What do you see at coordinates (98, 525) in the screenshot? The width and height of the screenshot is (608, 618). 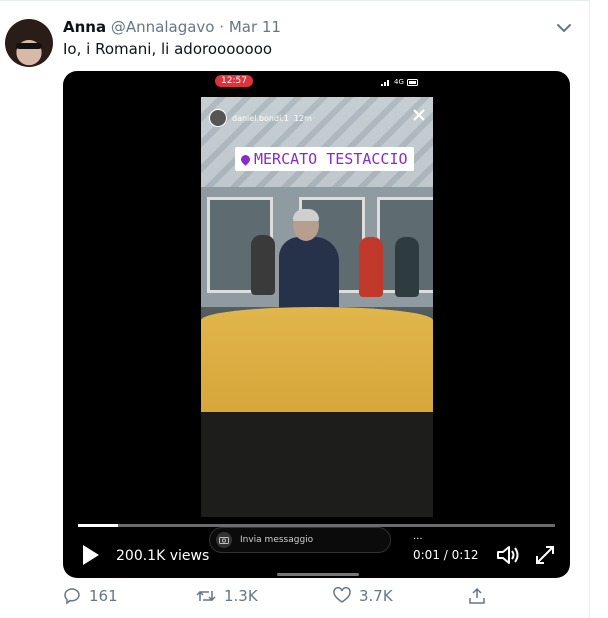 I see `video-progress-fill` at bounding box center [98, 525].